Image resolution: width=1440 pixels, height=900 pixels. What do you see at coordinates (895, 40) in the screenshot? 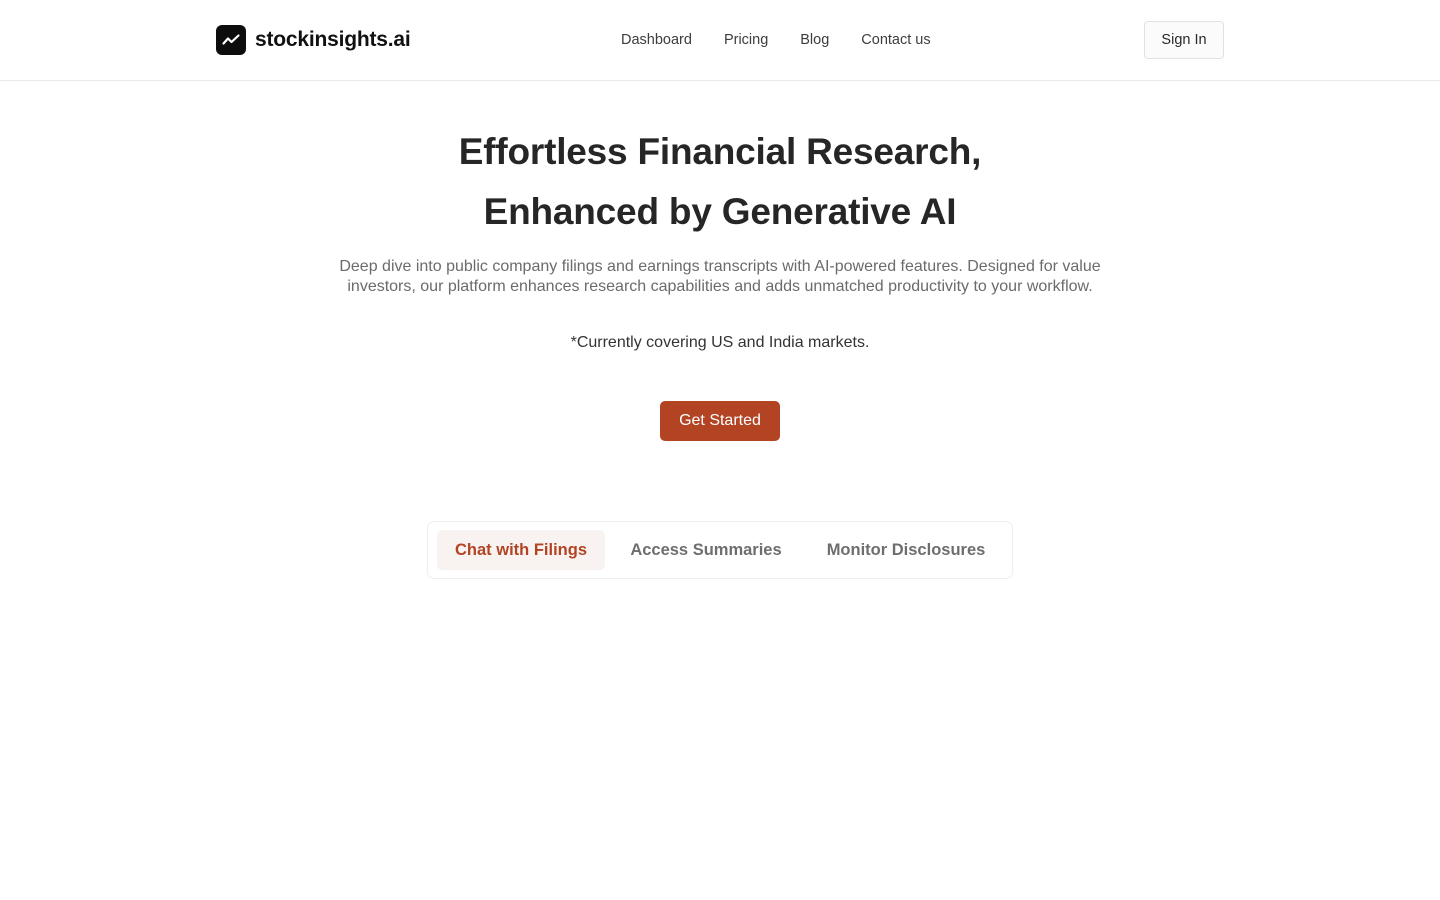
I see `nav-link-contact: Contact us` at bounding box center [895, 40].